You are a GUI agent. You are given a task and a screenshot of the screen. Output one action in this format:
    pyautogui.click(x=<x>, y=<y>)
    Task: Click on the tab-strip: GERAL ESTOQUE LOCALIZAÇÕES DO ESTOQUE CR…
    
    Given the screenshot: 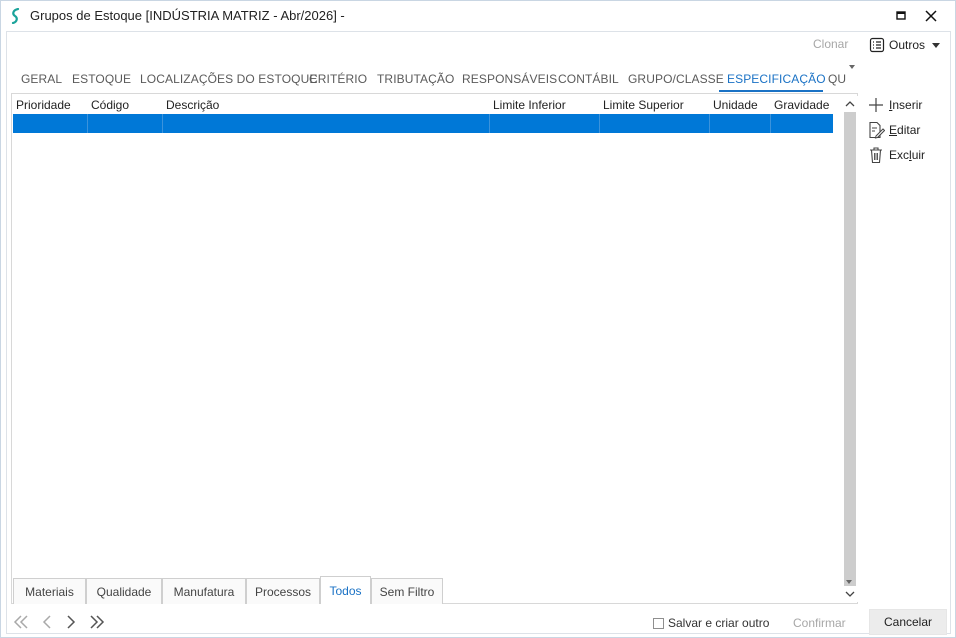 What is the action you would take?
    pyautogui.click(x=431, y=81)
    